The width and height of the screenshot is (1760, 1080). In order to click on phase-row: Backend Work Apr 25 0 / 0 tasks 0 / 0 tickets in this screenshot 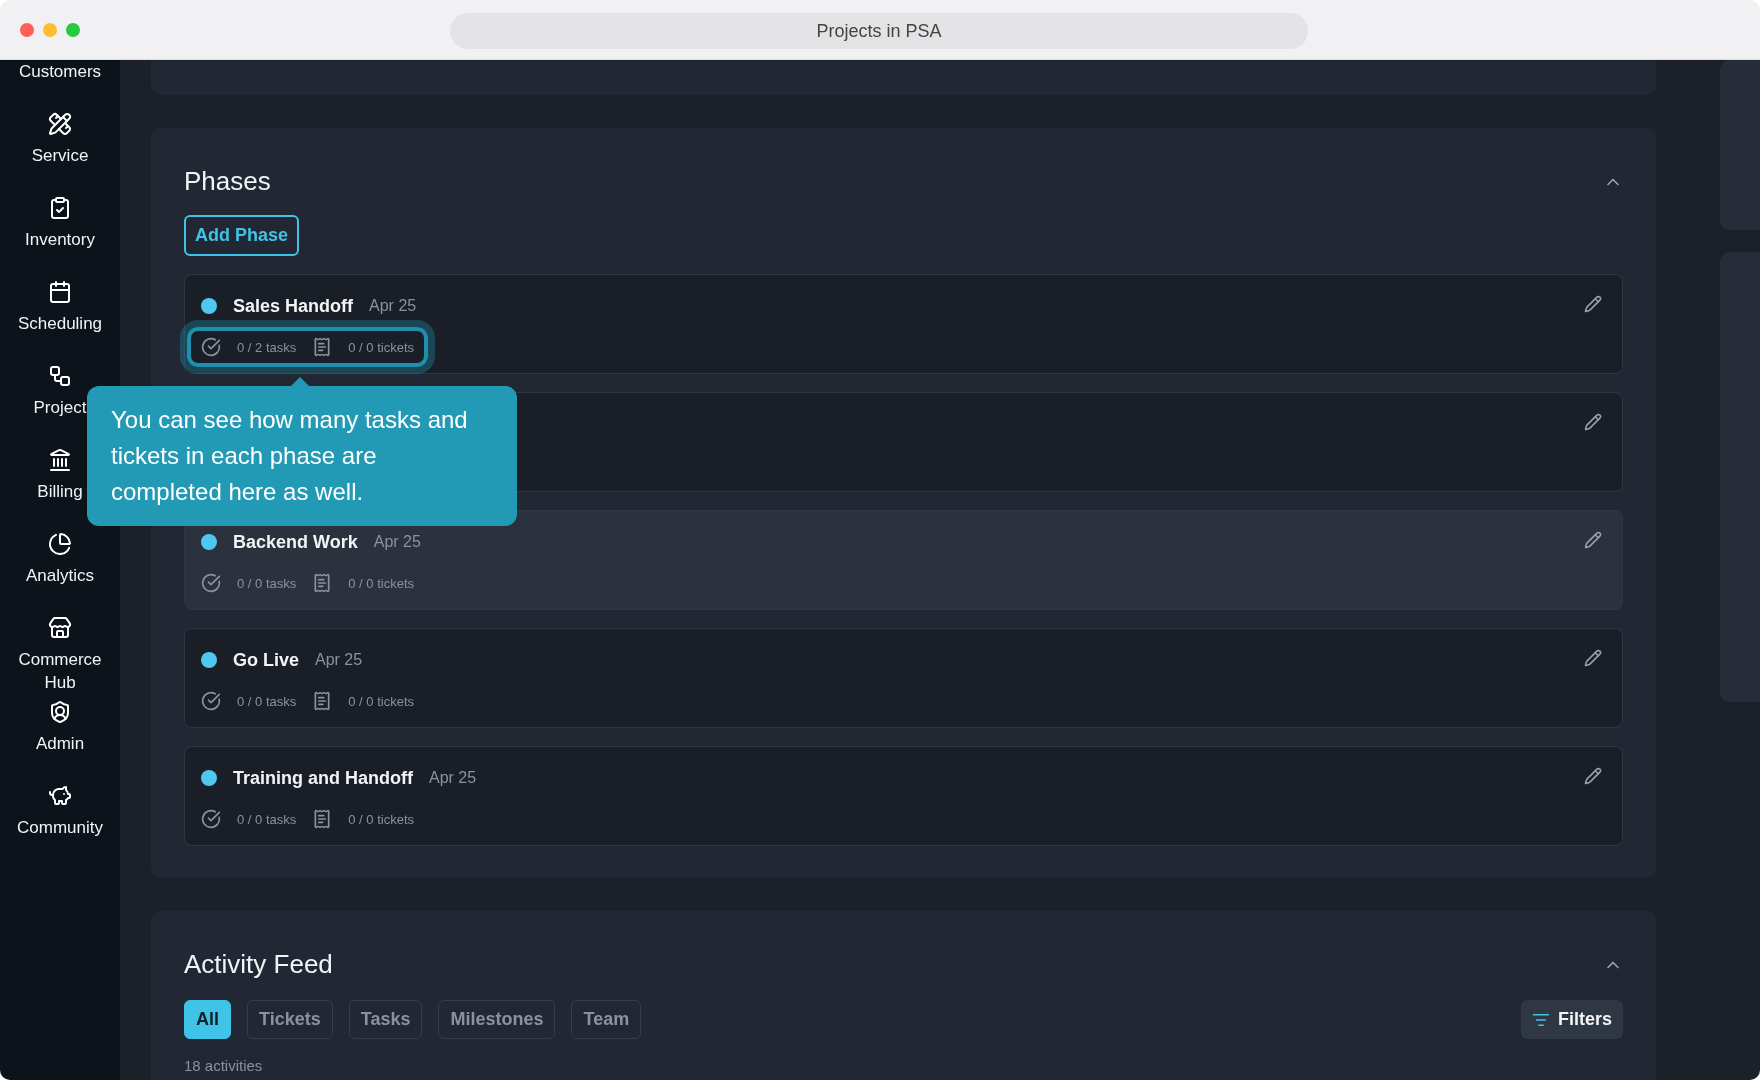, I will do `click(903, 560)`.